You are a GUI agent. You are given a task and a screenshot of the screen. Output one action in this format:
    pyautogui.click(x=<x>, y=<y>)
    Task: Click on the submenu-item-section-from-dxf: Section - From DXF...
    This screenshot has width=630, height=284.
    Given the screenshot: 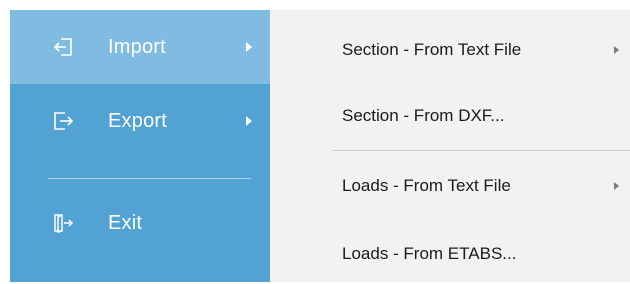 What is the action you would take?
    pyautogui.click(x=450, y=116)
    